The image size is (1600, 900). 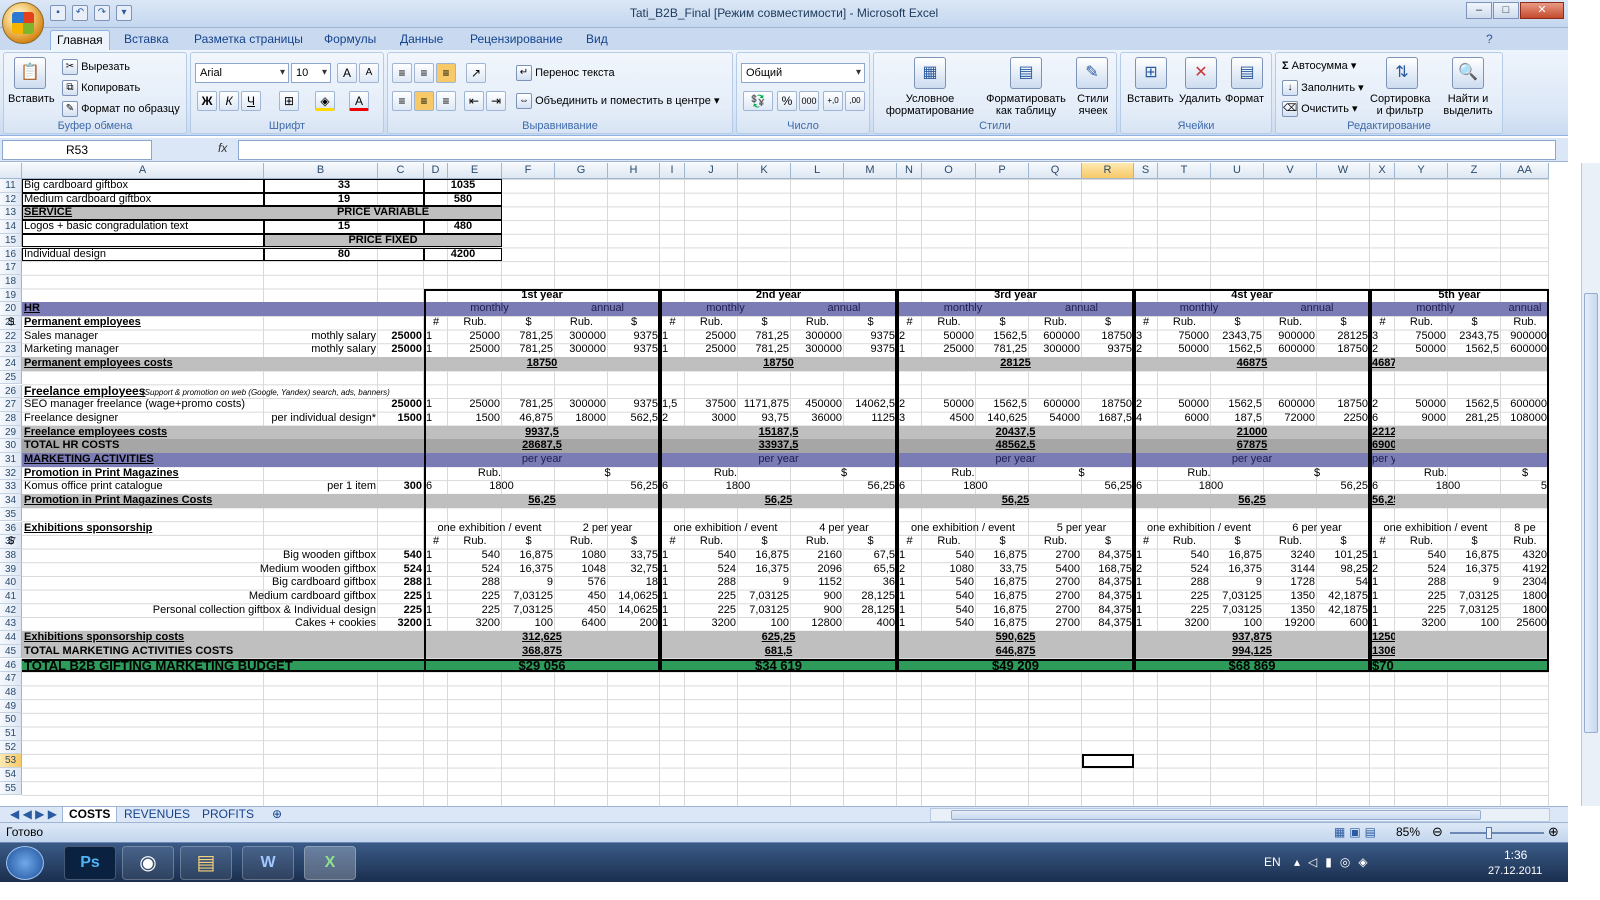 What do you see at coordinates (206, 863) in the screenshot?
I see `explorer-taskbar-icon: ▤` at bounding box center [206, 863].